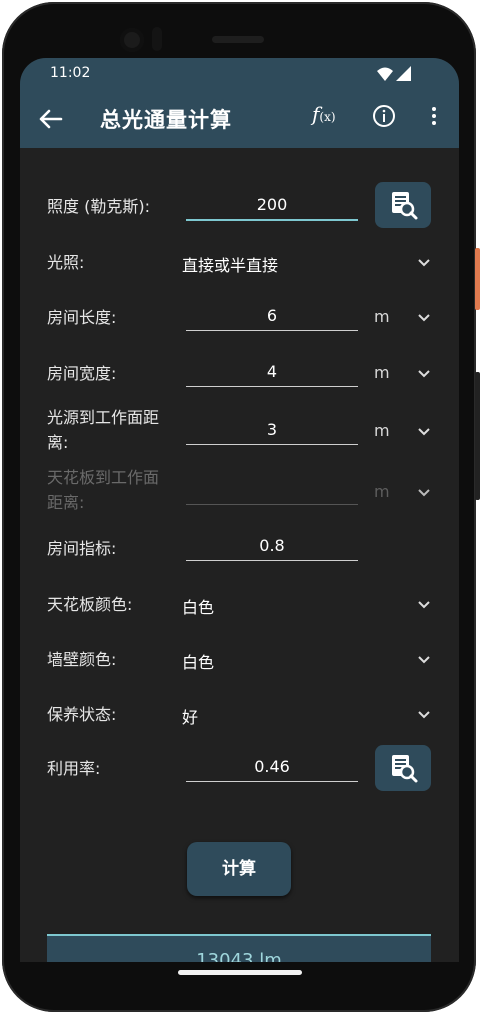 The image size is (480, 1016). Describe the element at coordinates (90, 604) in the screenshot. I see `ceiling-color-label: 天花板颜色:` at that location.